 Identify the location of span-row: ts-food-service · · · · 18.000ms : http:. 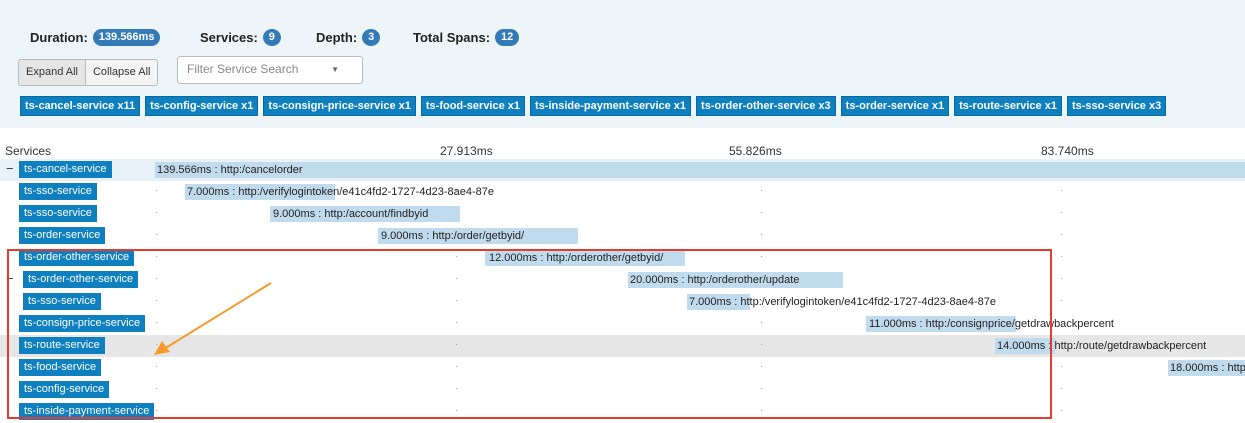
(622, 368).